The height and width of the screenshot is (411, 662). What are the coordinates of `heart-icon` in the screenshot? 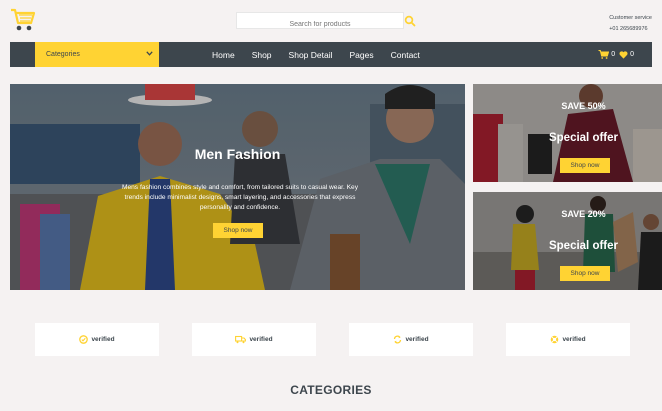 It's located at (623, 54).